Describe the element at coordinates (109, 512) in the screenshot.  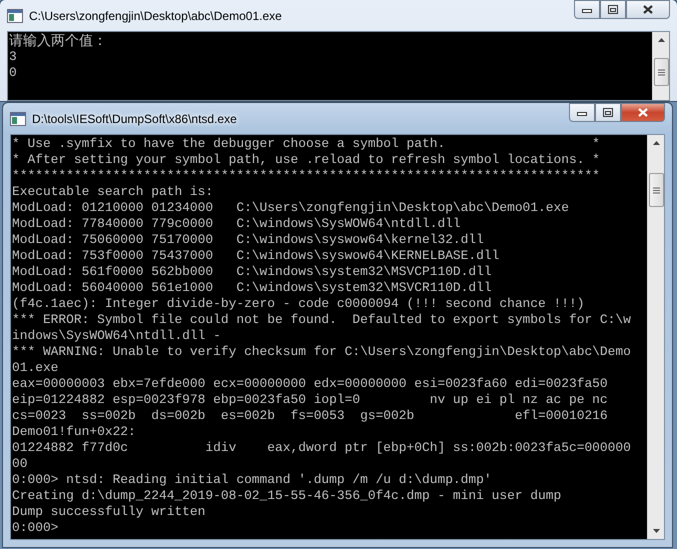
I see `console-line: Dump successfully written` at that location.